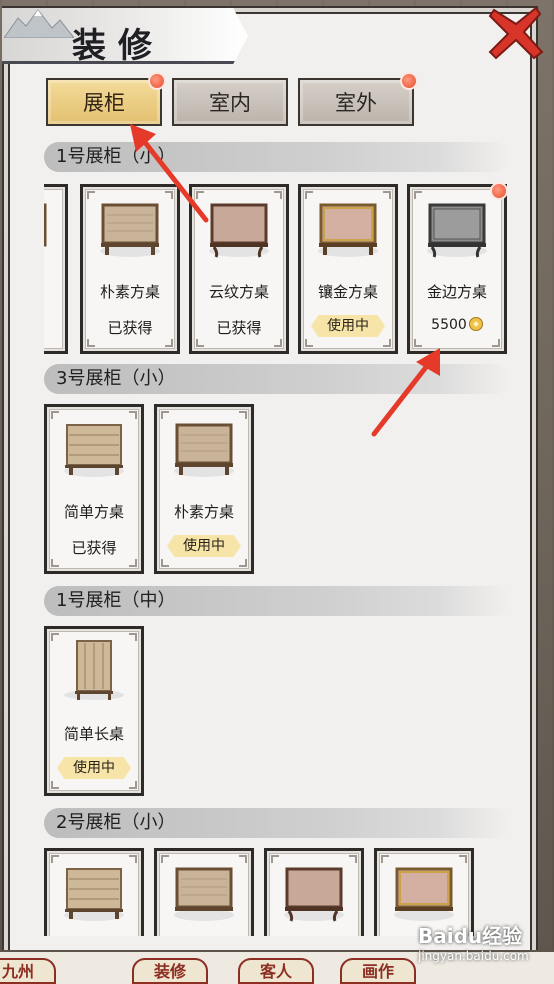 The height and width of the screenshot is (984, 554). Describe the element at coordinates (204, 489) in the screenshot. I see `item-card: 朴素方桌 使用中` at that location.